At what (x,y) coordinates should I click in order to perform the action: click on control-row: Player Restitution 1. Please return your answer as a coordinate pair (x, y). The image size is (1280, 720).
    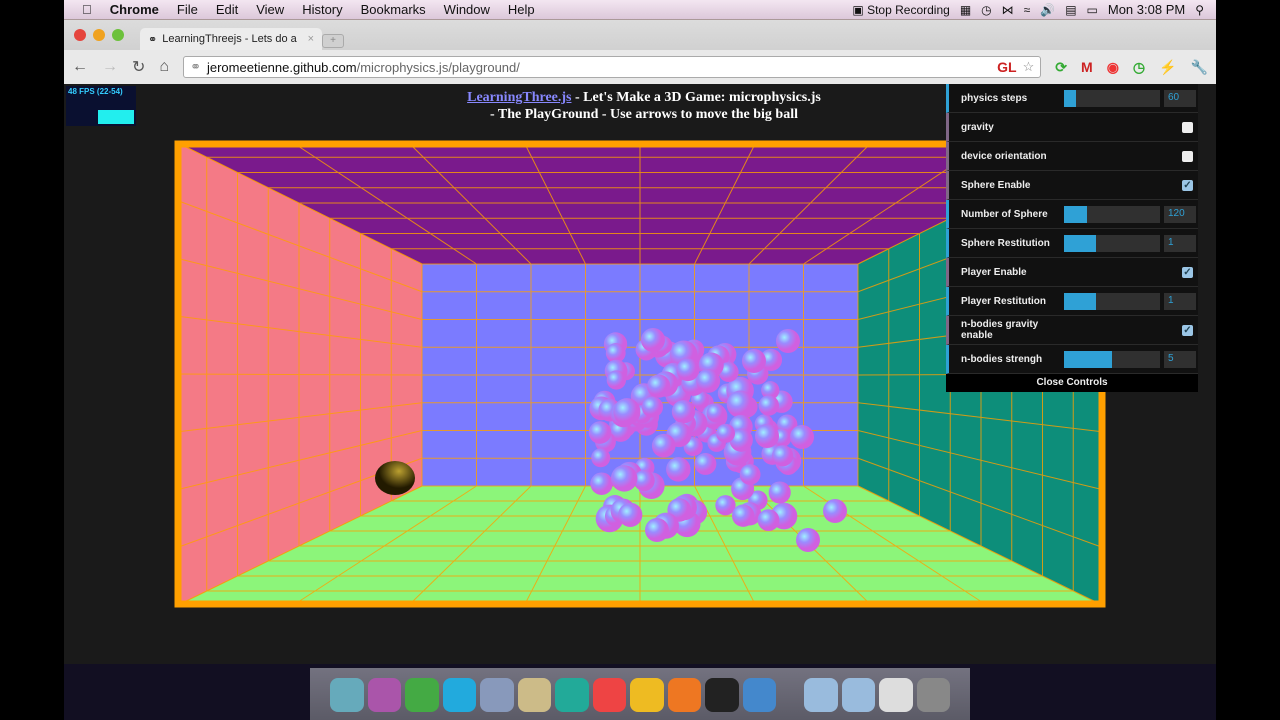
    Looking at the image, I should click on (1072, 301).